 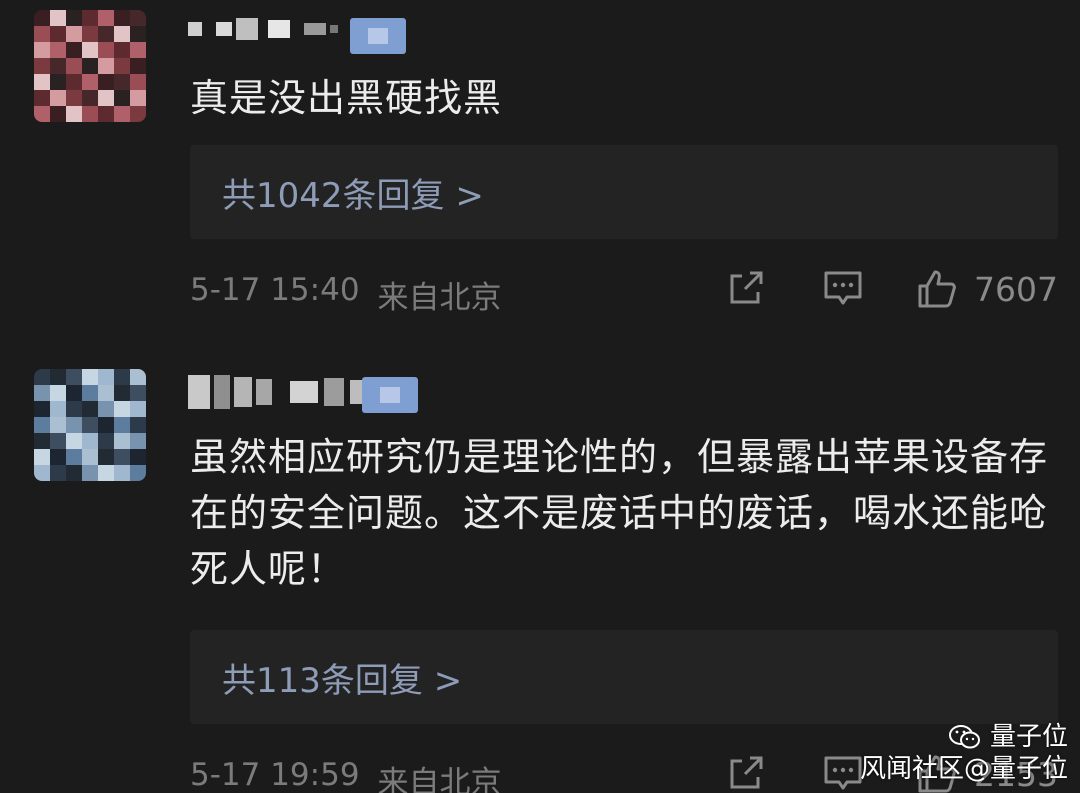 What do you see at coordinates (1016, 289) in the screenshot?
I see `like-count: 7607` at bounding box center [1016, 289].